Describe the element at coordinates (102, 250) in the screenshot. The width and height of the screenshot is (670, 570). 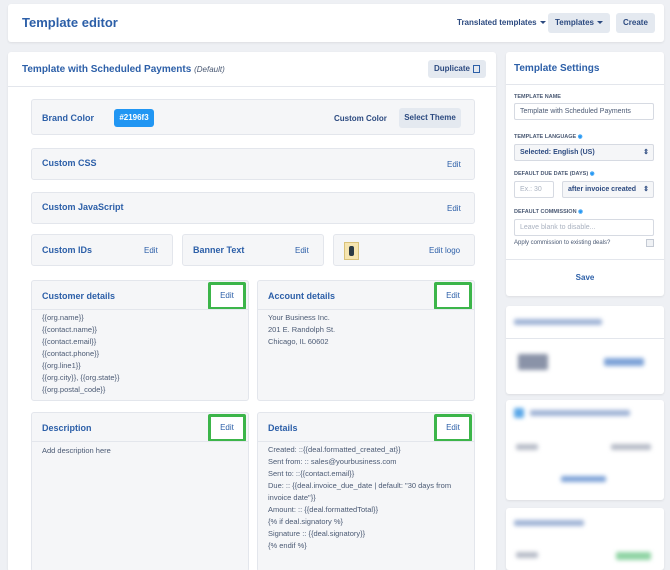
I see `custom-ids-card: Custom IDs Edit` at that location.